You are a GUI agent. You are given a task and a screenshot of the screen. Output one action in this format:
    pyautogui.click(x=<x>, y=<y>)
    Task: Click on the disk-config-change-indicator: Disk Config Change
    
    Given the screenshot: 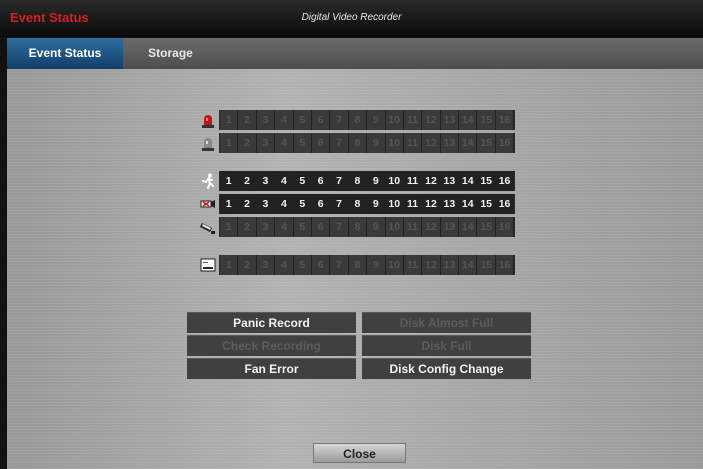 What is the action you would take?
    pyautogui.click(x=446, y=368)
    